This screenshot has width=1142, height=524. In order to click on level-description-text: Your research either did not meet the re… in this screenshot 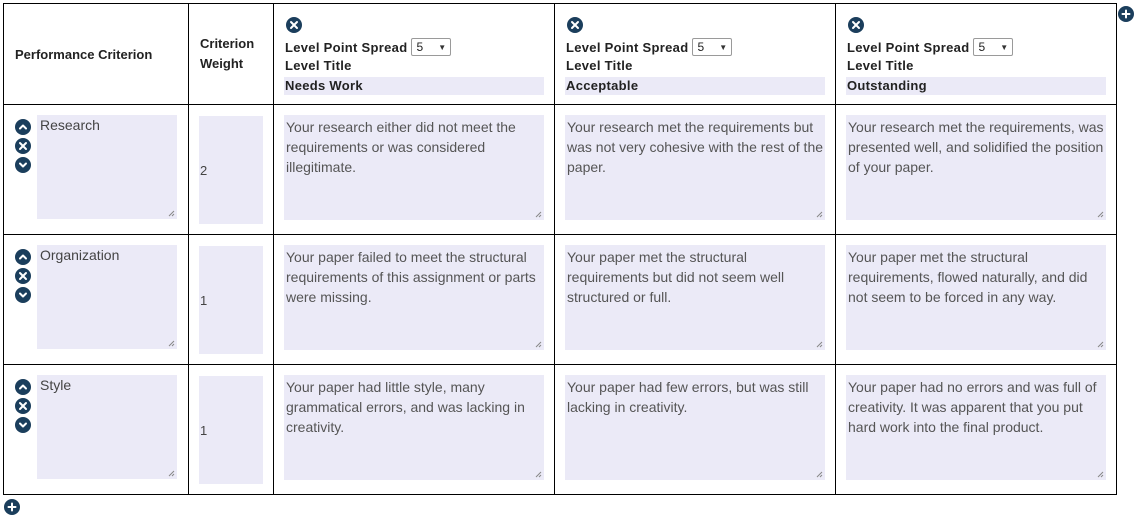, I will do `click(401, 147)`.